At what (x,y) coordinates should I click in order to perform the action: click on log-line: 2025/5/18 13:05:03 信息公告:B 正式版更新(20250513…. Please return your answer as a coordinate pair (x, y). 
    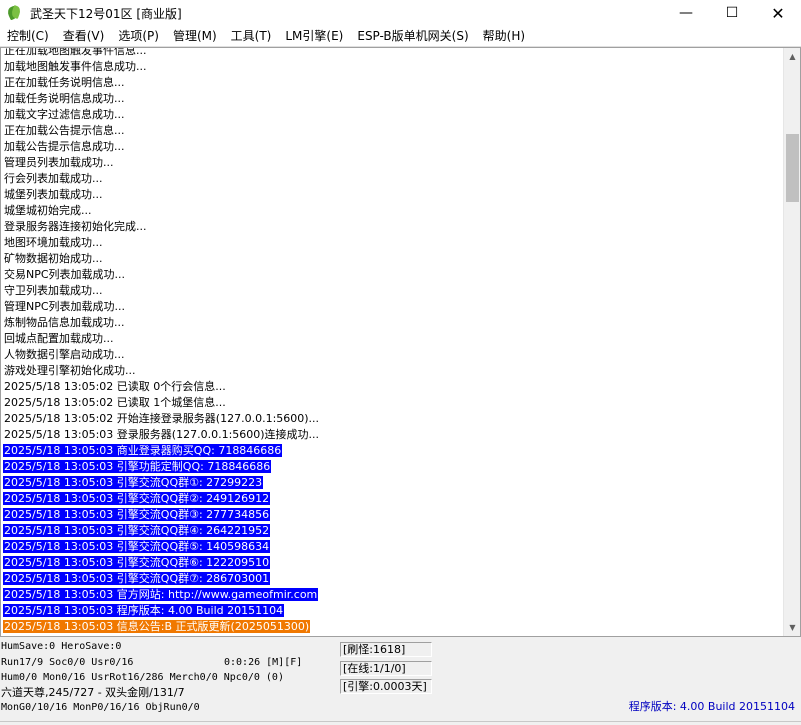
    Looking at the image, I should click on (392, 627).